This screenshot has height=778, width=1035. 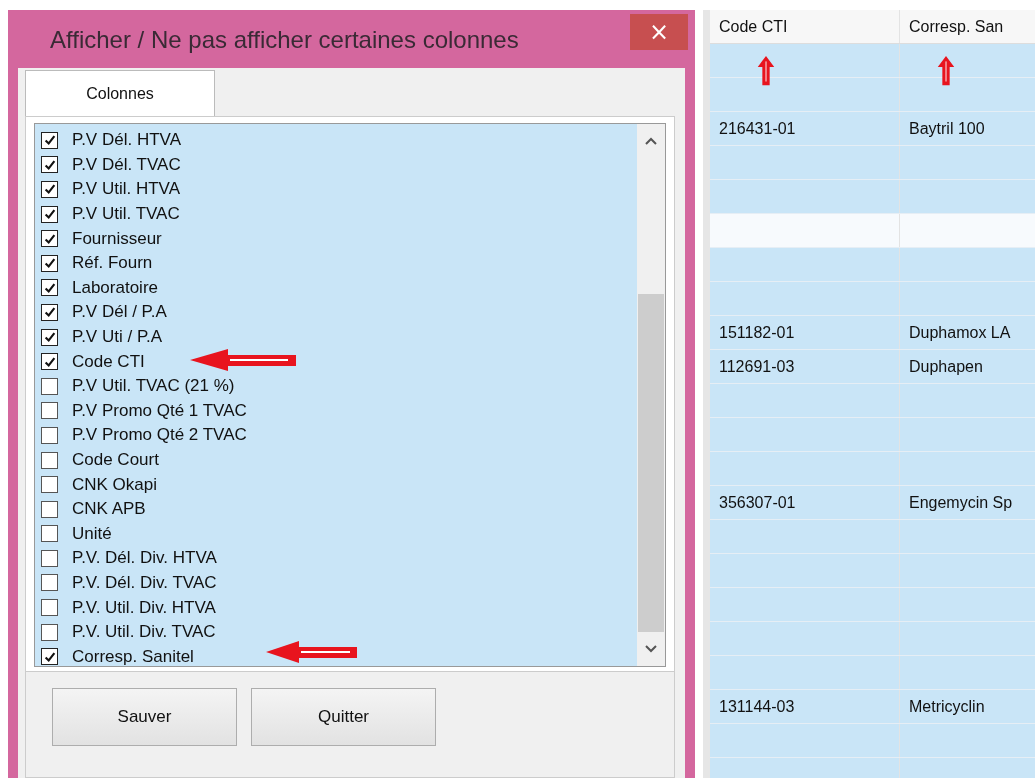 I want to click on column-header: Code CTI, so click(x=805, y=26).